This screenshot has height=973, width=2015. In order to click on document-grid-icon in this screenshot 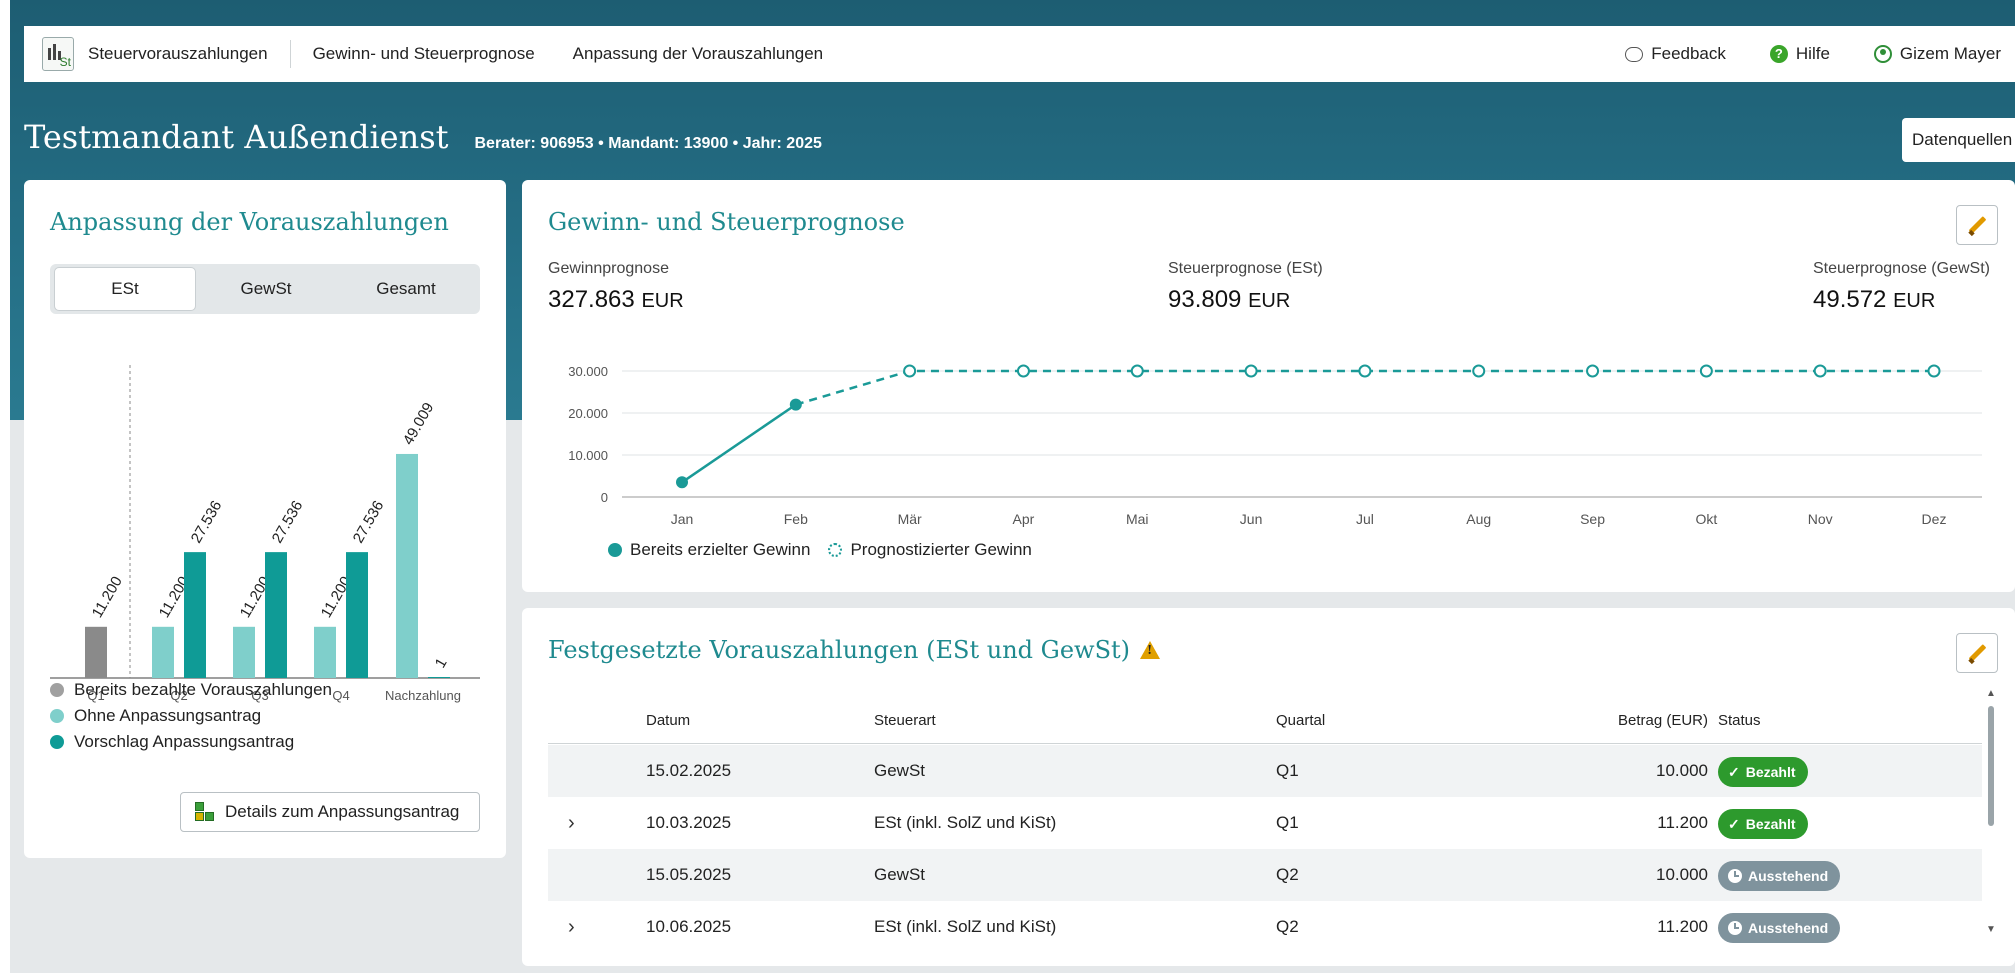, I will do `click(205, 812)`.